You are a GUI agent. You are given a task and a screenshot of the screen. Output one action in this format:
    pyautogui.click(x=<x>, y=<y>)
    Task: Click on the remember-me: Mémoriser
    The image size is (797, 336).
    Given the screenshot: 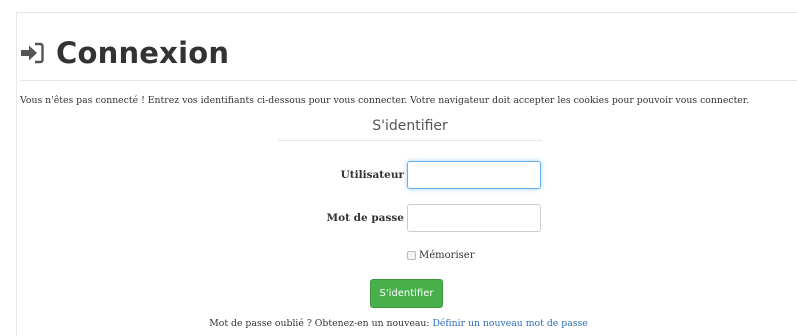 What is the action you would take?
    pyautogui.click(x=440, y=255)
    